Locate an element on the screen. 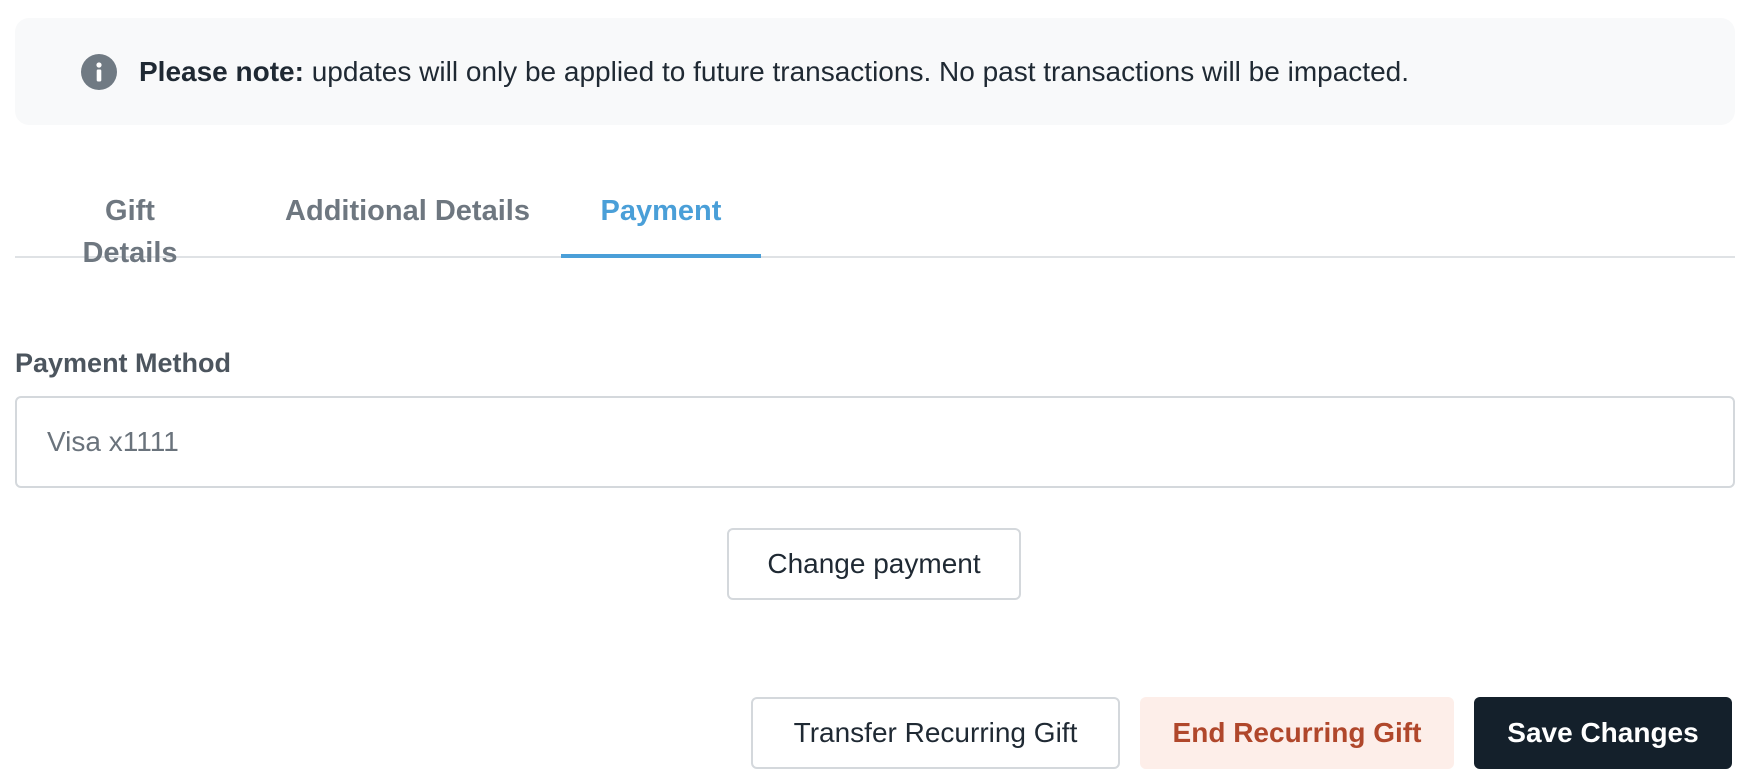 The image size is (1750, 782). info-icon is located at coordinates (99, 71).